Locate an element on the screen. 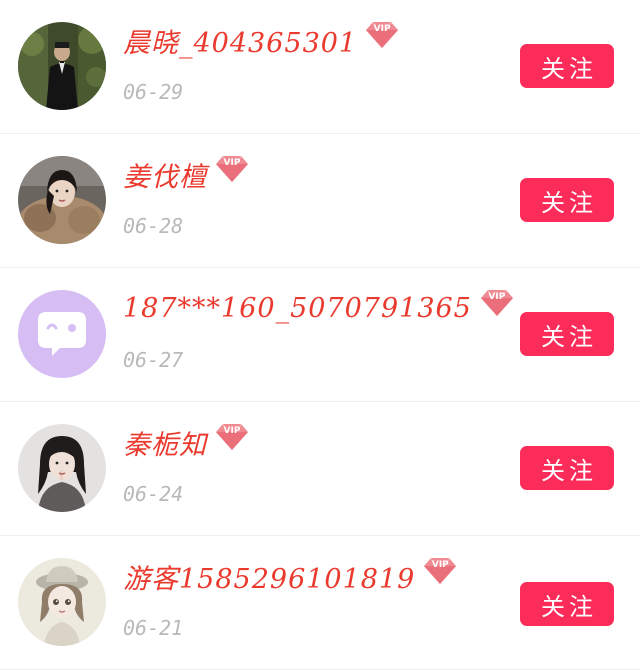 The width and height of the screenshot is (640, 670). follow-date: 06-28 is located at coordinates (153, 226).